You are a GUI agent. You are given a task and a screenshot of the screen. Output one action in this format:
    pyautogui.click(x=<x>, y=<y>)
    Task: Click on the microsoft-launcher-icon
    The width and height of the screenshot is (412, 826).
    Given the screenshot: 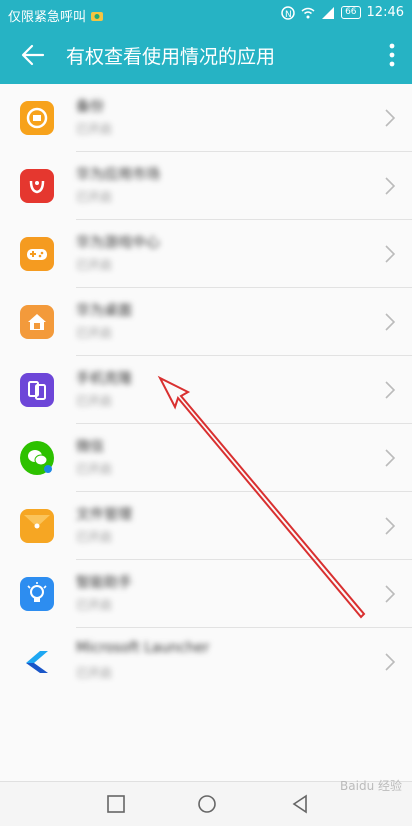 What is the action you would take?
    pyautogui.click(x=37, y=662)
    